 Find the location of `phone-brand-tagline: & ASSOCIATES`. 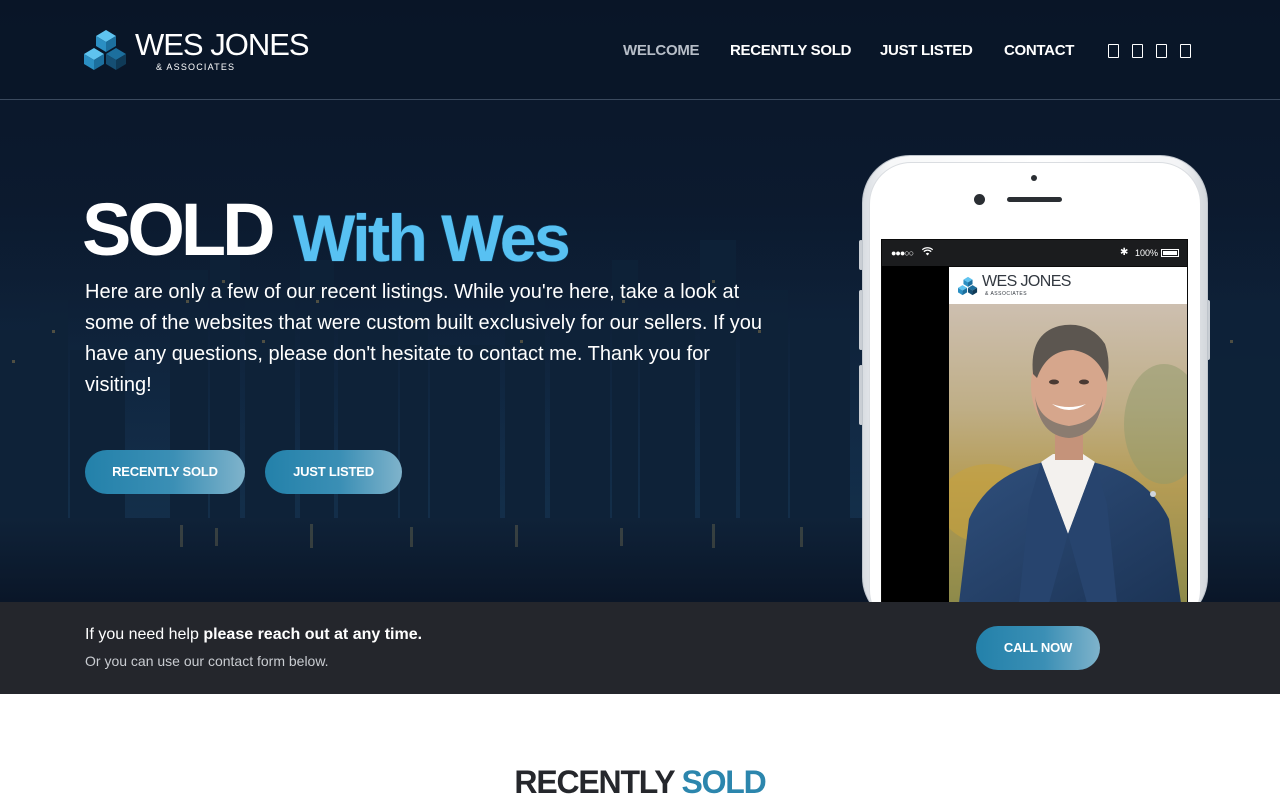

phone-brand-tagline: & ASSOCIATES is located at coordinates (1006, 294).